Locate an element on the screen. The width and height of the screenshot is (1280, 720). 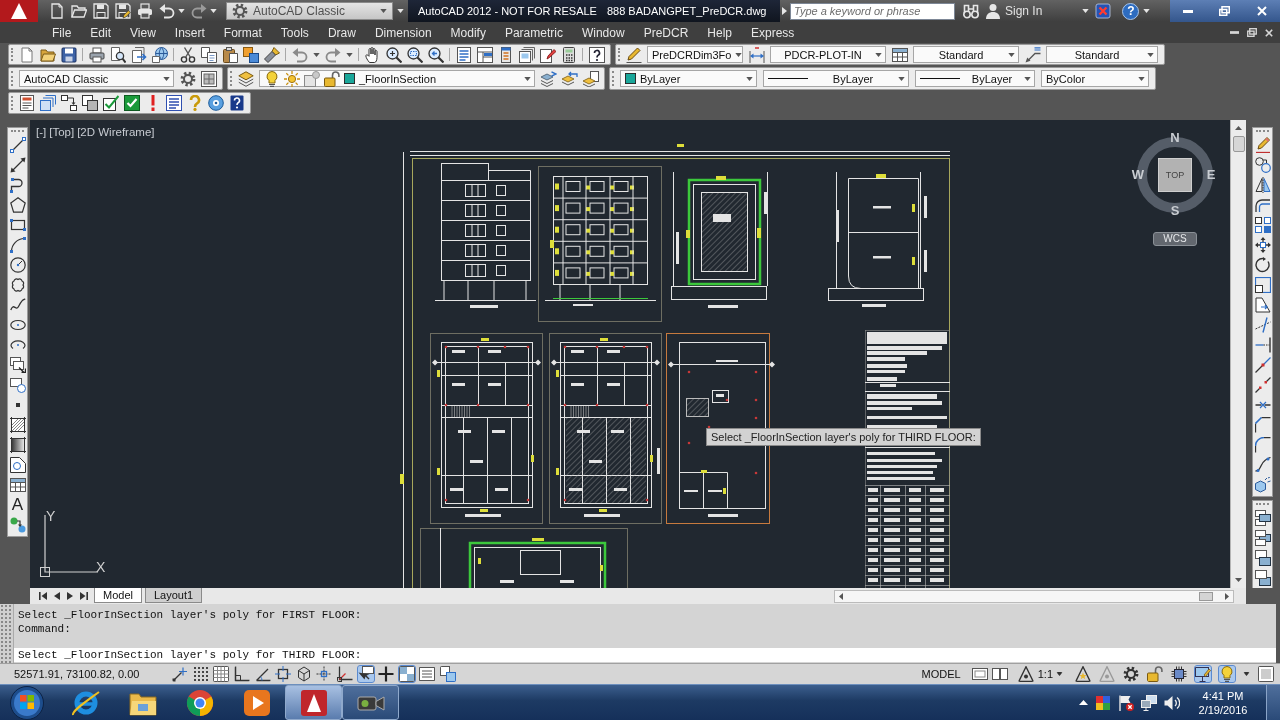
search-field: Type a keyword or phrase is located at coordinates (872, 11).